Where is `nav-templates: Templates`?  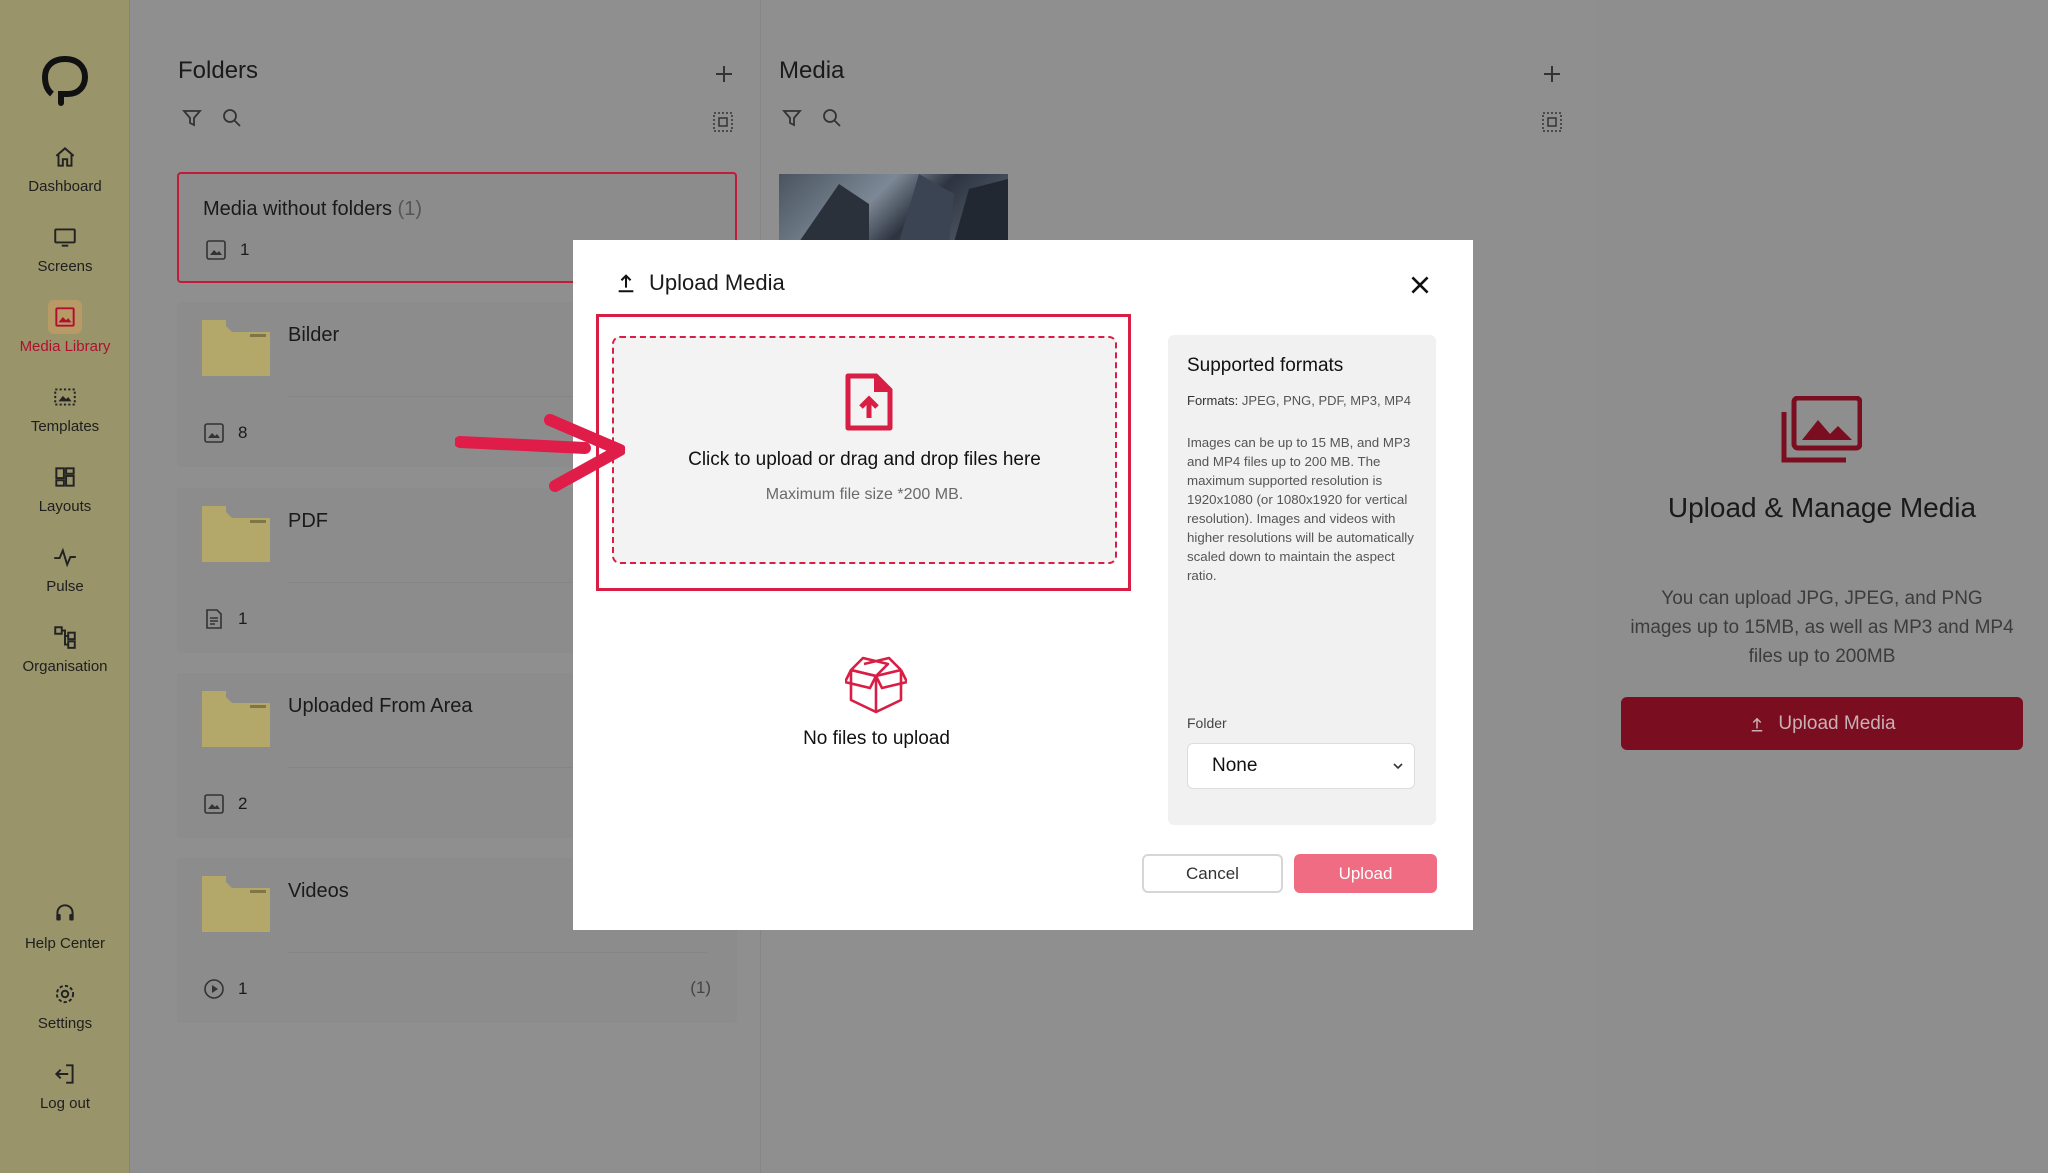
nav-templates: Templates is located at coordinates (65, 407).